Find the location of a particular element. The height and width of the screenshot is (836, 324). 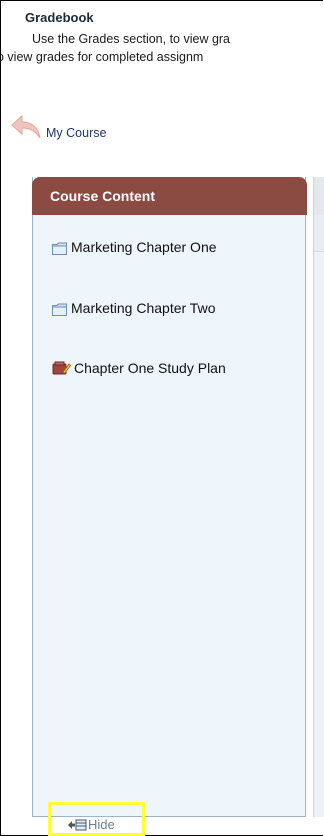

course-item-marketing-chapter-two: Marketing Chapter Two is located at coordinates (141, 308).